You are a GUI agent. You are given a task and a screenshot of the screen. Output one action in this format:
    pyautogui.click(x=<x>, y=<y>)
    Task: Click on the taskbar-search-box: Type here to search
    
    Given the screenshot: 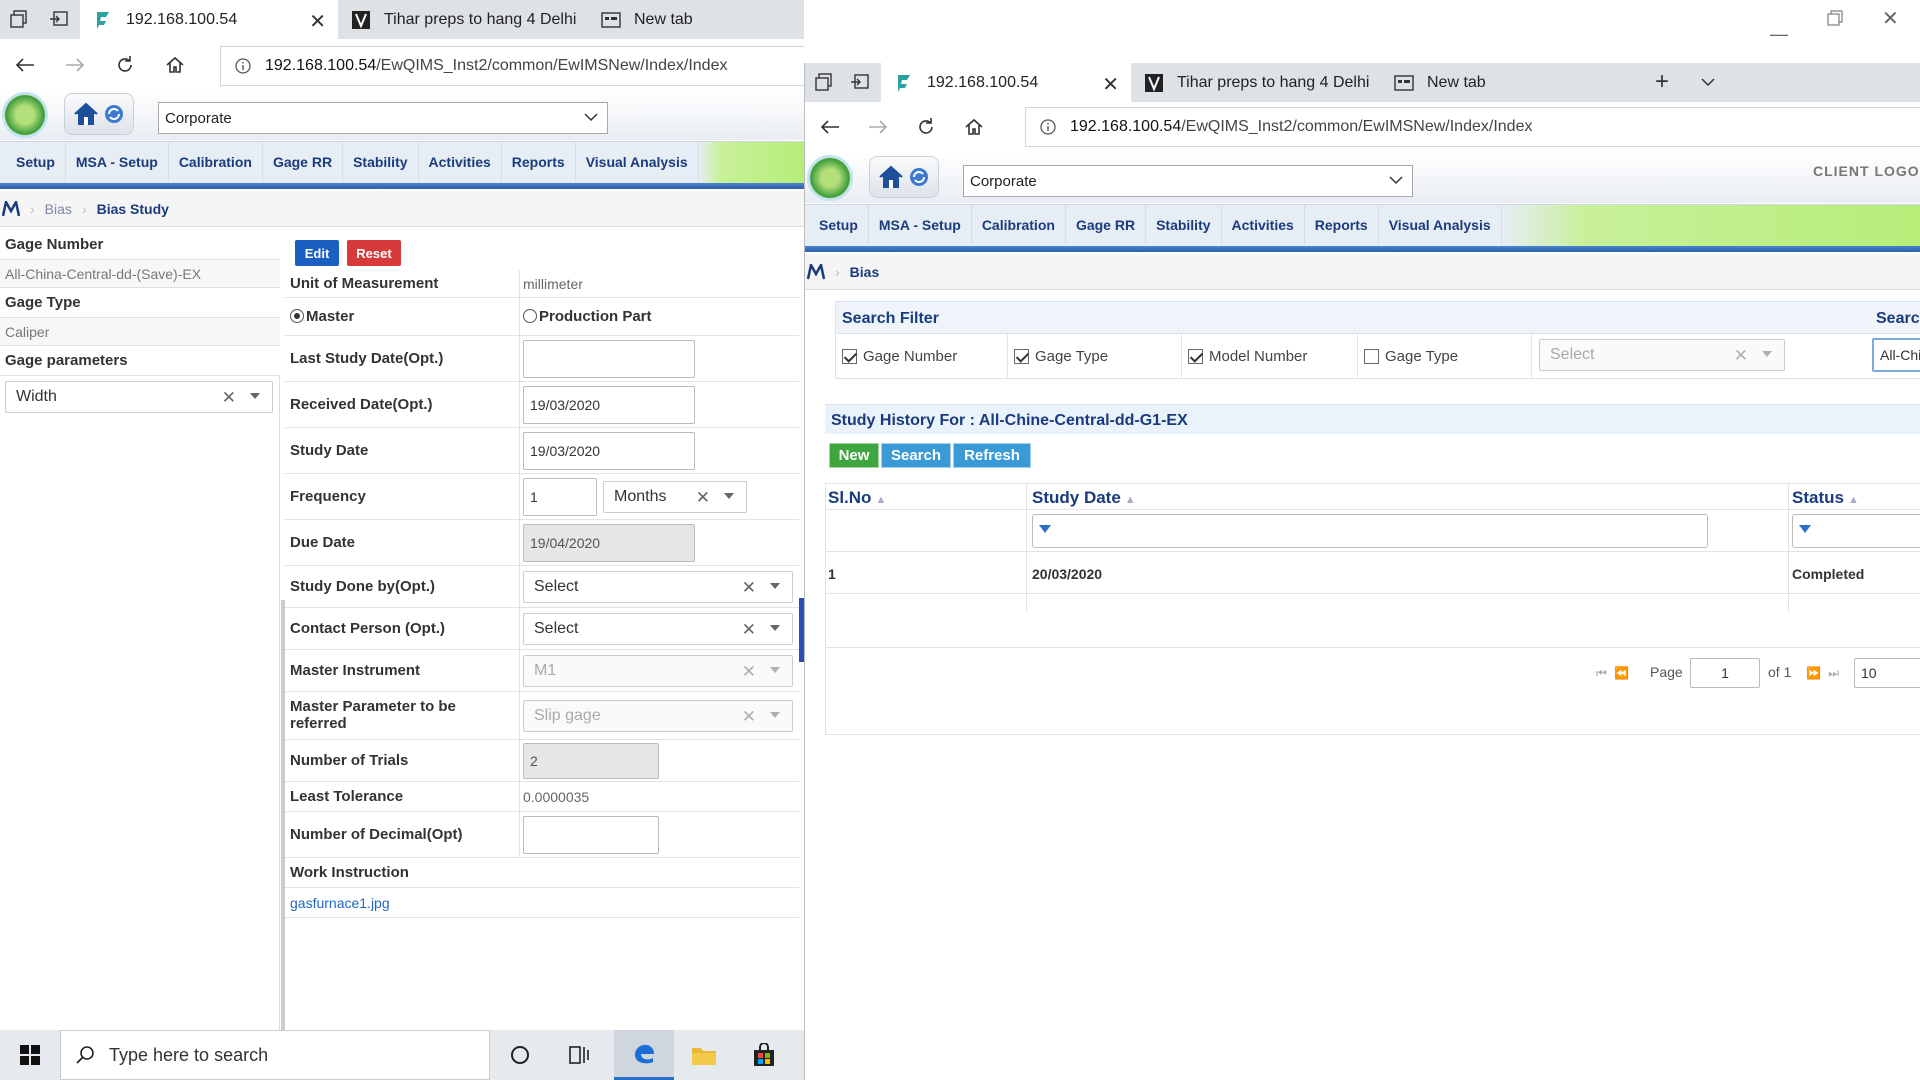 What is the action you would take?
    pyautogui.click(x=275, y=1055)
    